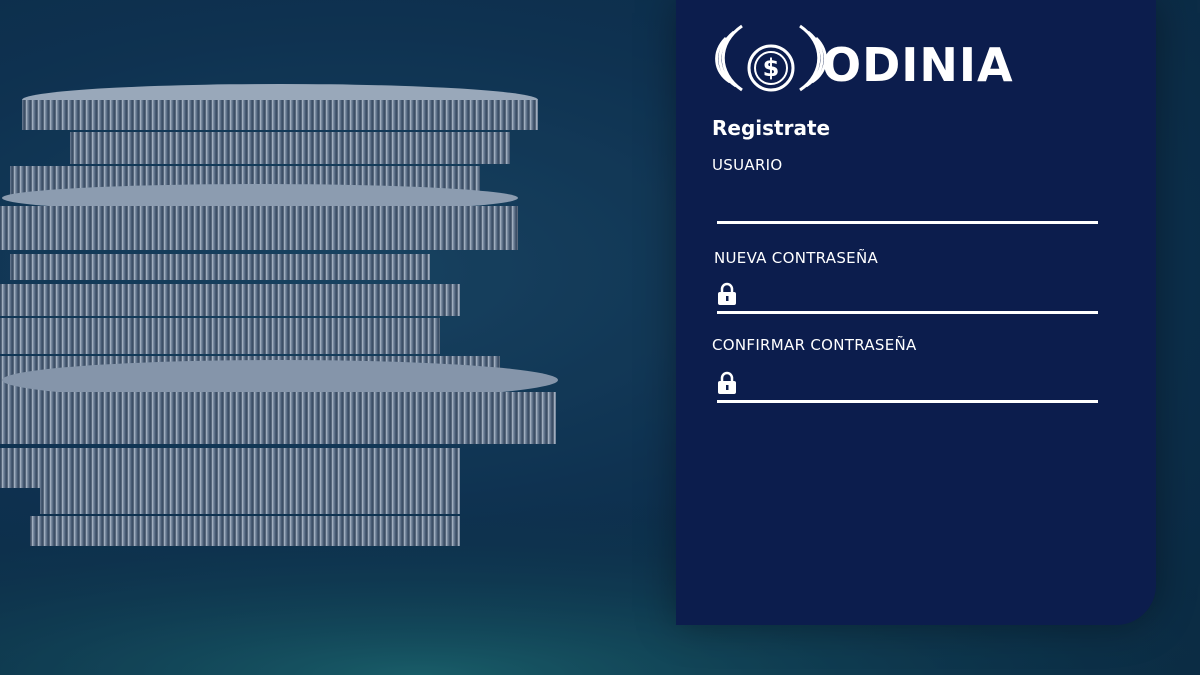  I want to click on username-input, so click(907, 205).